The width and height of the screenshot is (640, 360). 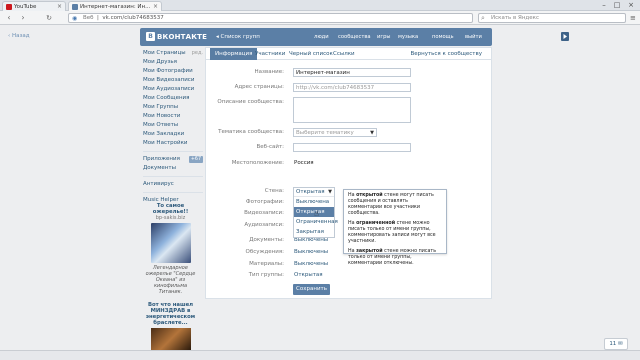 What do you see at coordinates (49, 18) in the screenshot?
I see `reload-icon: ↻` at bounding box center [49, 18].